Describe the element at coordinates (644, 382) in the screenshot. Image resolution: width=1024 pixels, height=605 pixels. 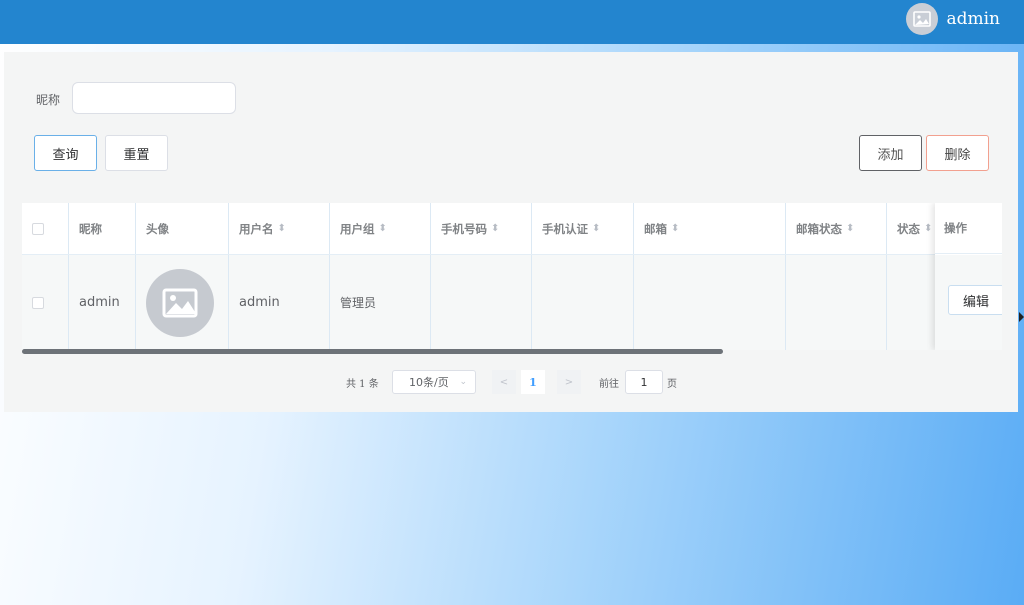
I see `goto-page-input: 1` at that location.